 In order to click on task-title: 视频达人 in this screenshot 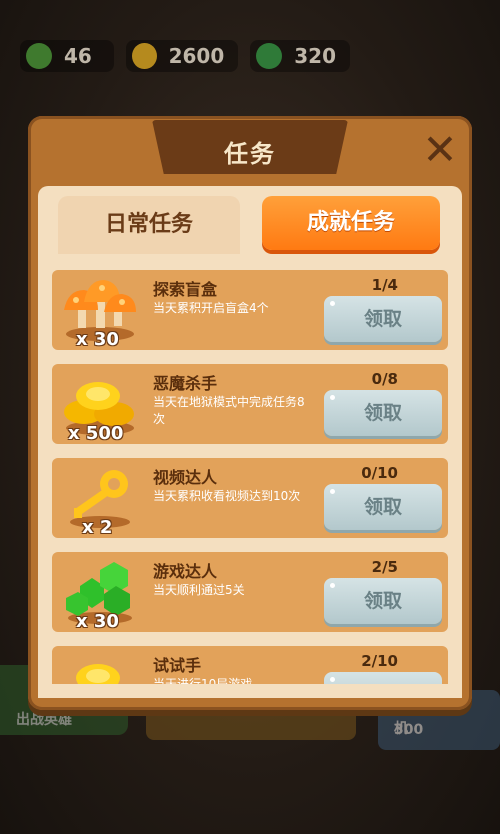, I will do `click(185, 477)`.